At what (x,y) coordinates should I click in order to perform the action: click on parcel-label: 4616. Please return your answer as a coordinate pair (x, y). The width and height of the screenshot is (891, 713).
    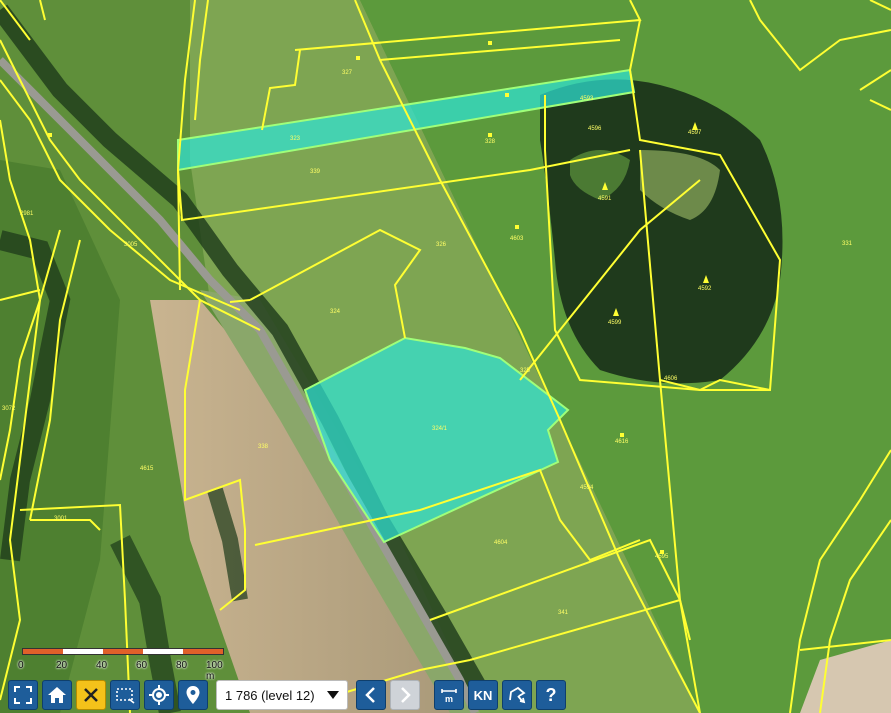
    Looking at the image, I should click on (622, 442).